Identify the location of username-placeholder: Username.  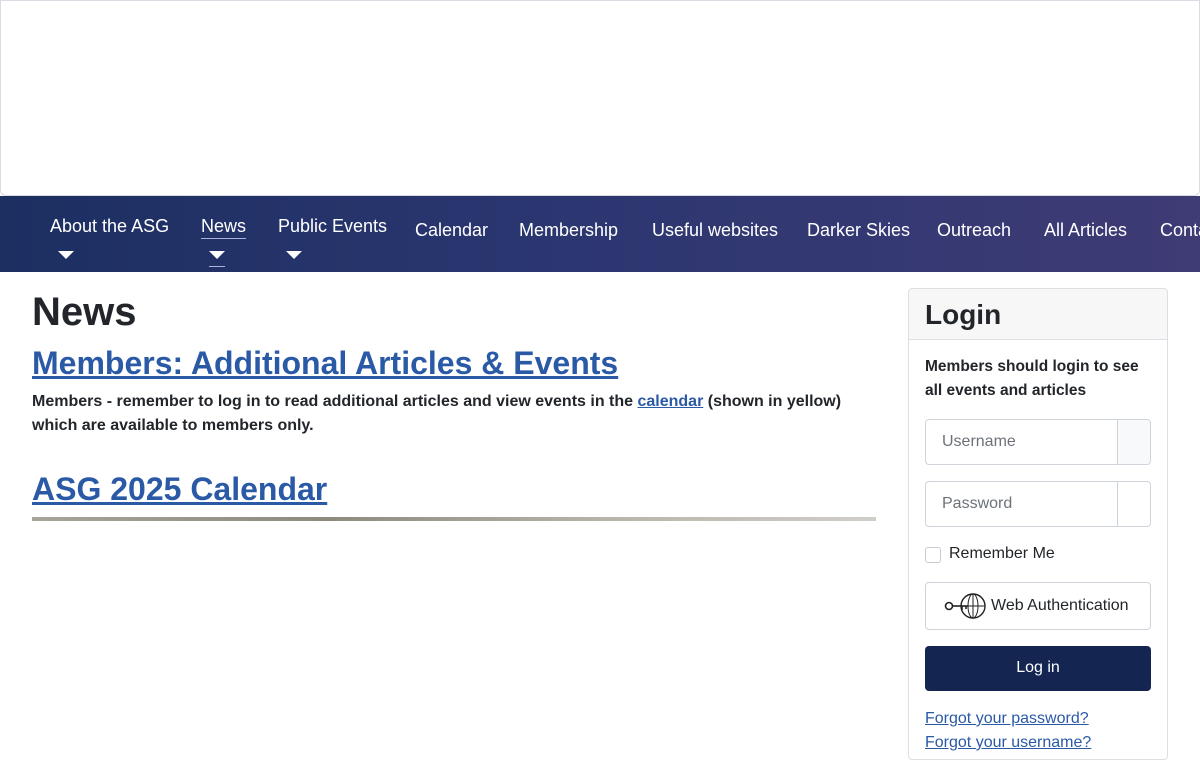
(979, 441).